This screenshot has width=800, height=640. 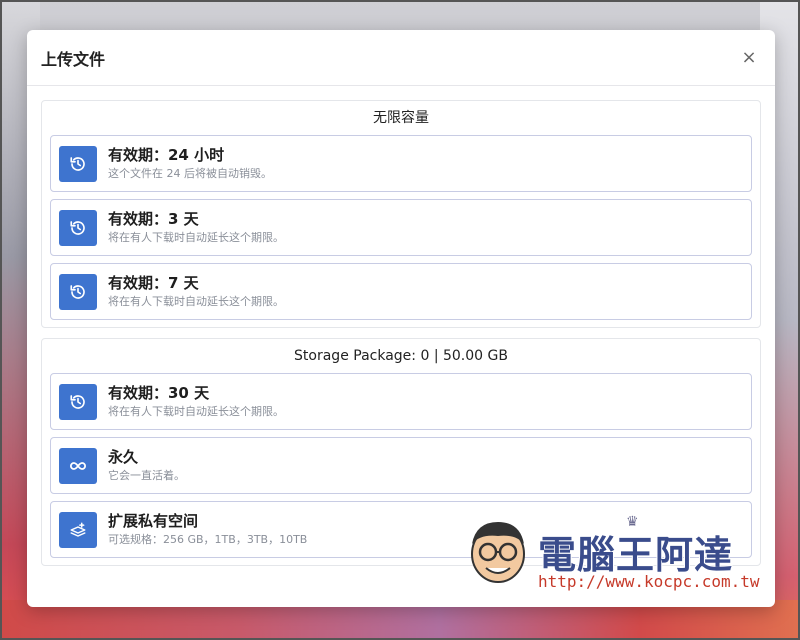 What do you see at coordinates (401, 356) in the screenshot?
I see `group-title: Storage Package: 0 | 50.00 GB` at bounding box center [401, 356].